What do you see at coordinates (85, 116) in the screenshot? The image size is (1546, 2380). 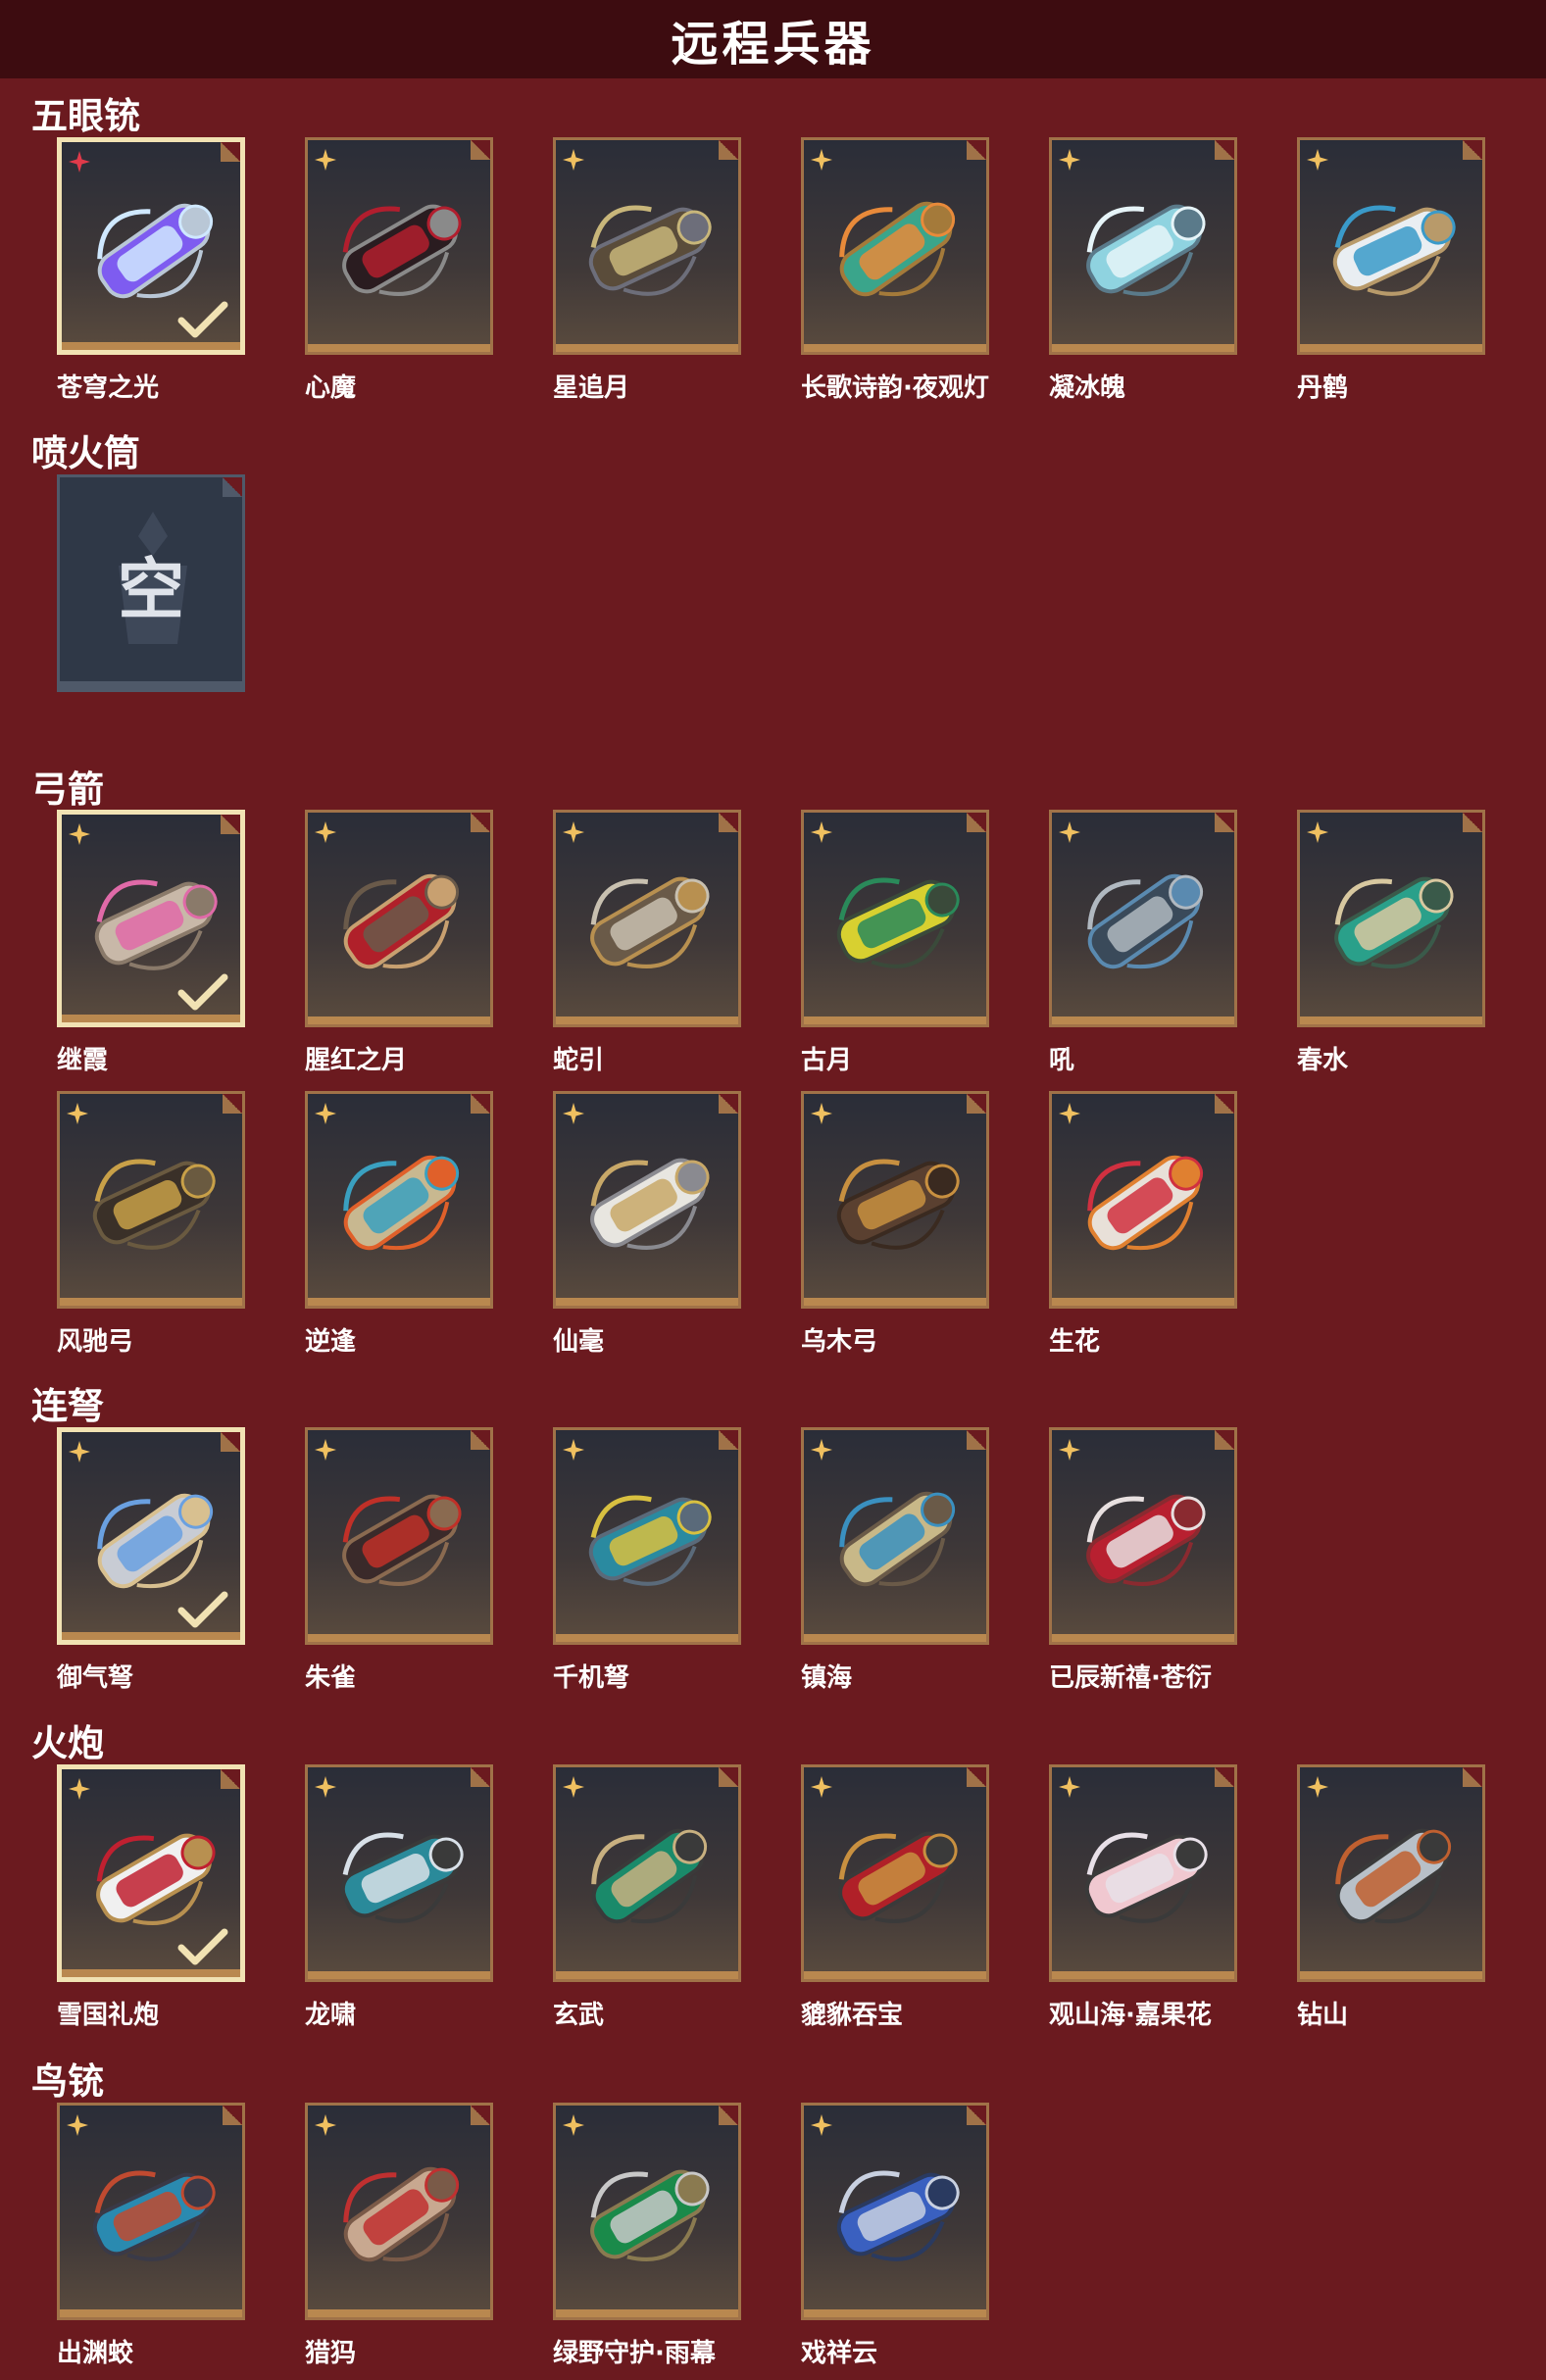 I see `section-title: 五眼铳` at bounding box center [85, 116].